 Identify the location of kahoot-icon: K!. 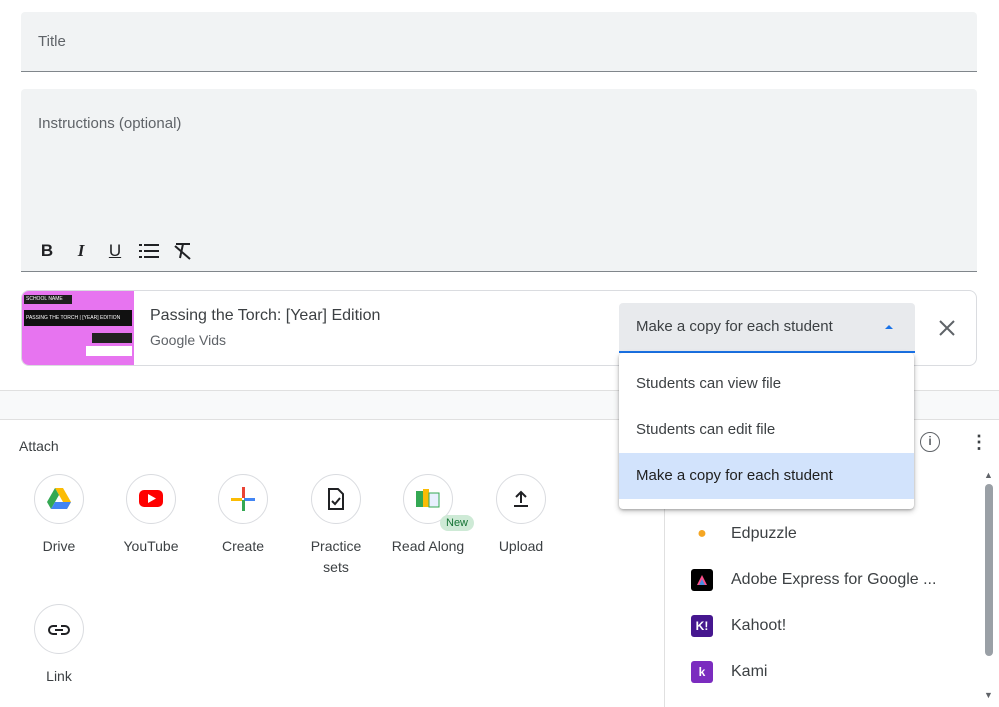
(702, 626).